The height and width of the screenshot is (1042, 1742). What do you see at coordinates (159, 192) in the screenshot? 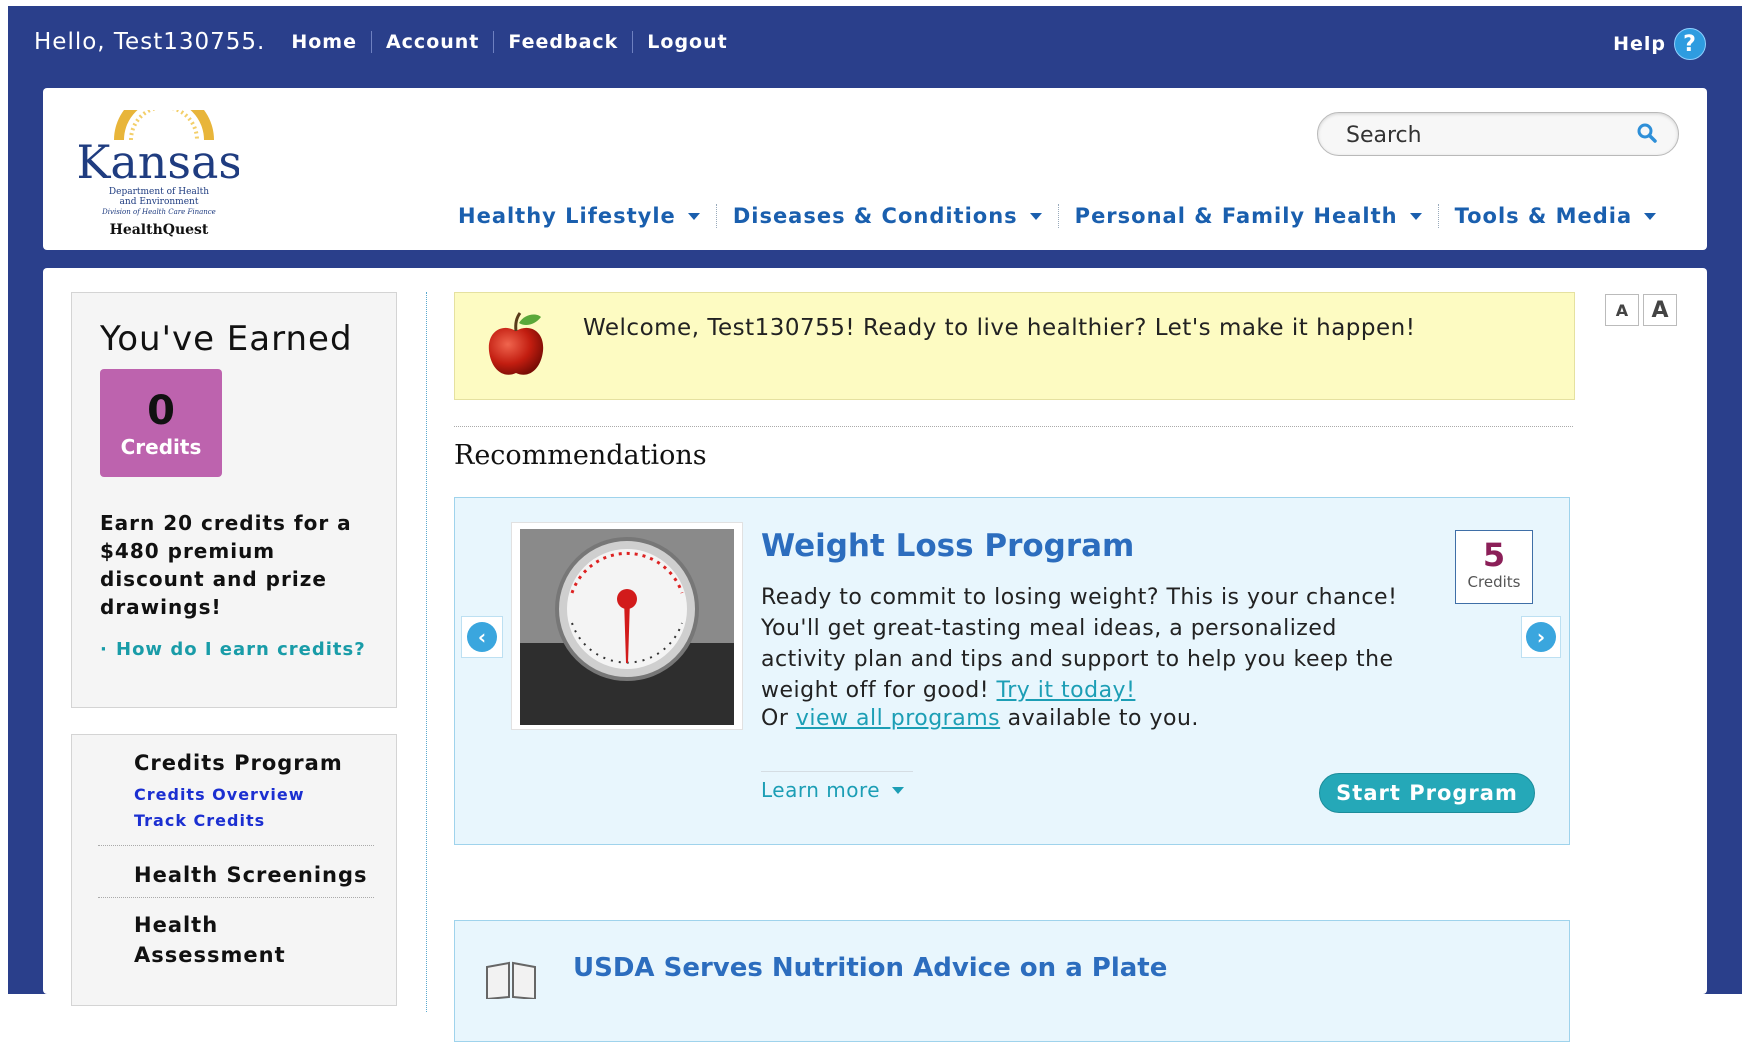
I see `logo-line1: Department of Health` at bounding box center [159, 192].